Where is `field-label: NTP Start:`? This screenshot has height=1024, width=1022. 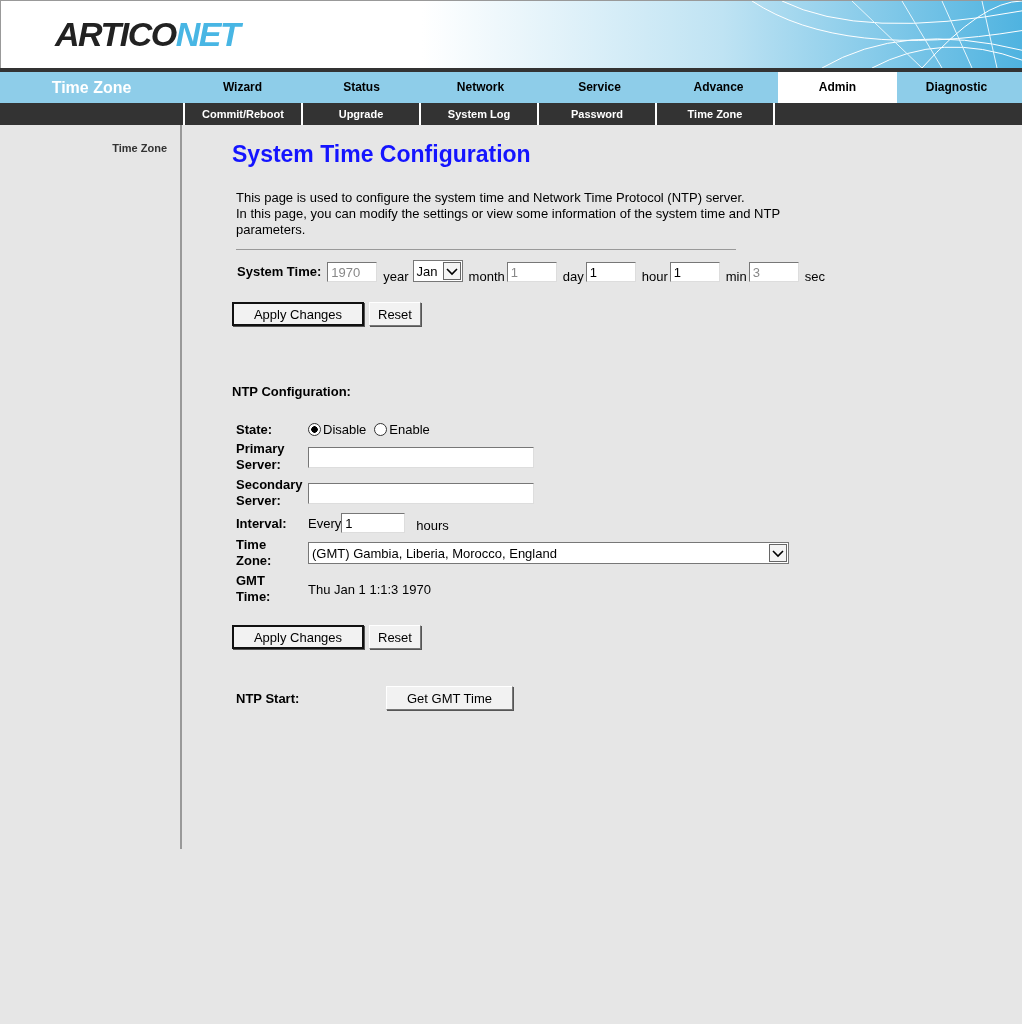
field-label: NTP Start: is located at coordinates (268, 698).